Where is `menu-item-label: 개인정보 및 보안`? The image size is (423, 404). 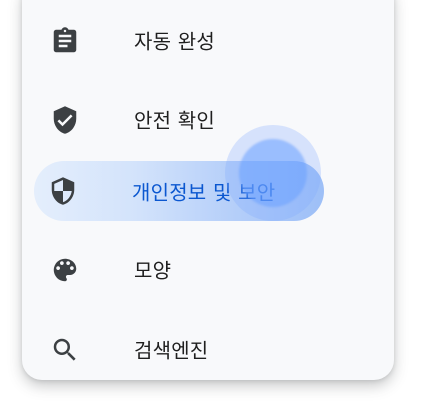 menu-item-label: 개인정보 및 보안 is located at coordinates (204, 192).